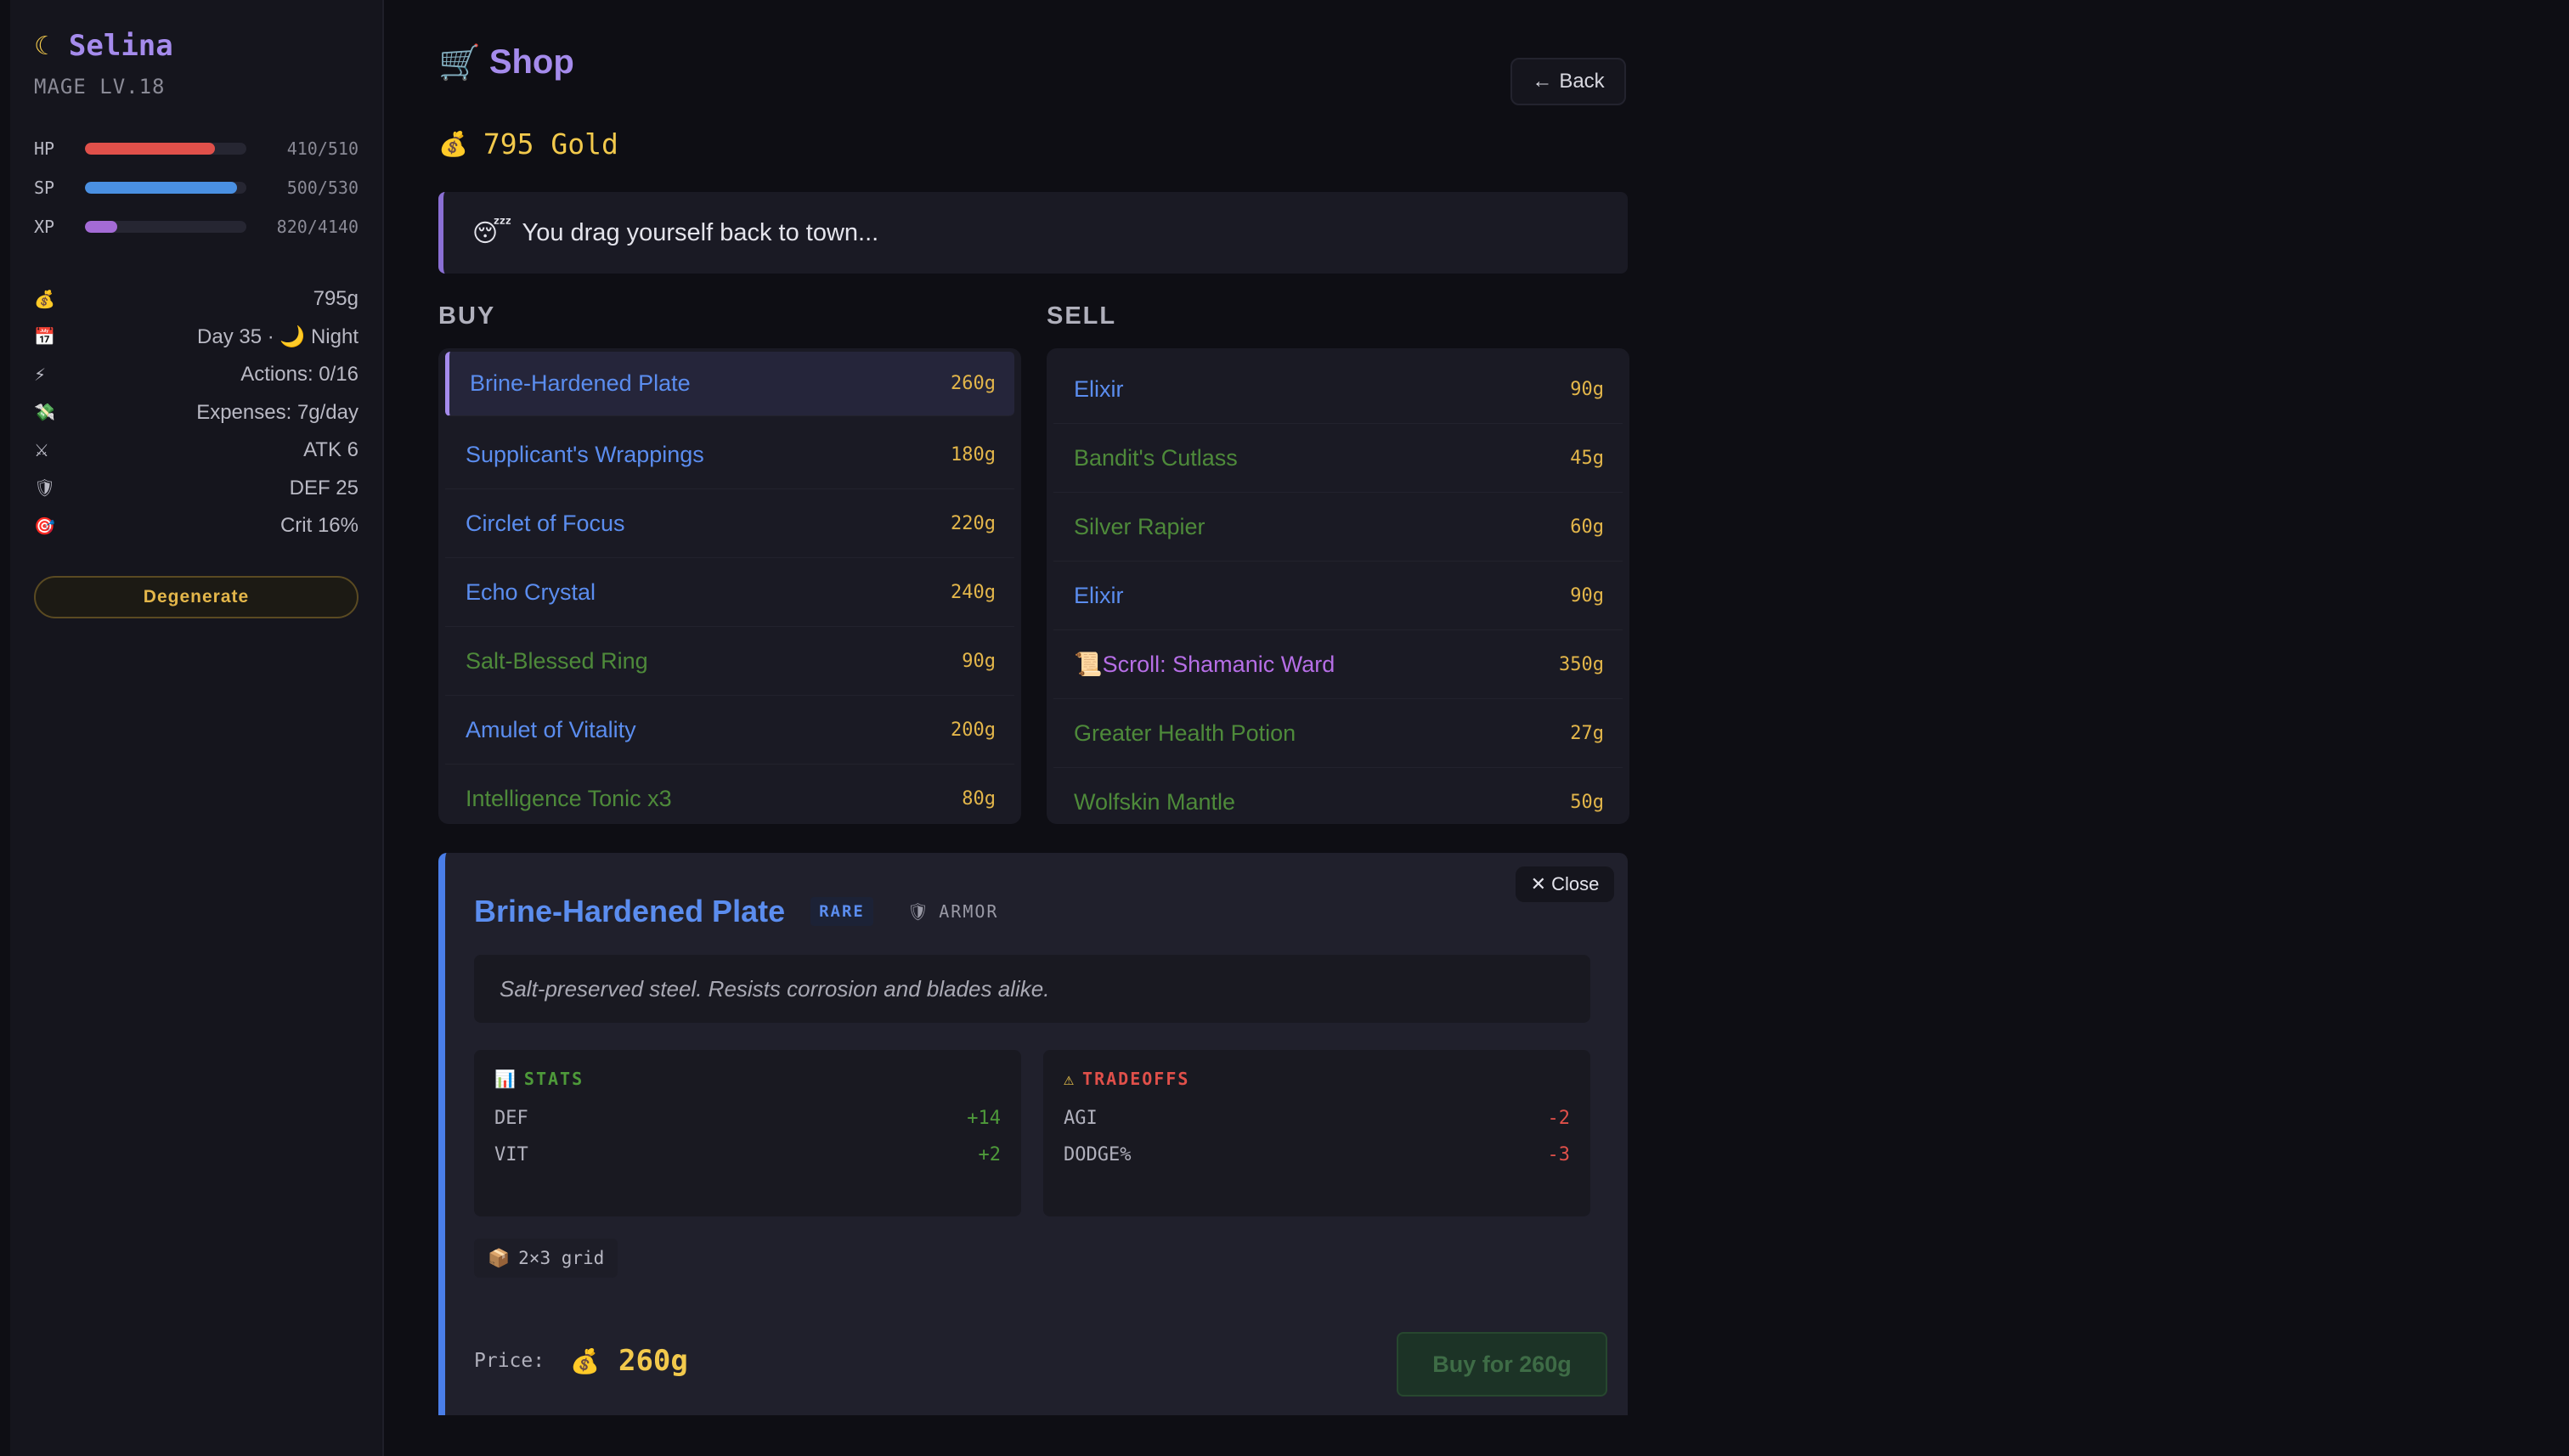 The height and width of the screenshot is (1456, 2569). Describe the element at coordinates (1338, 734) in the screenshot. I see `sell-list-item: Greater Health Potion 27g` at that location.